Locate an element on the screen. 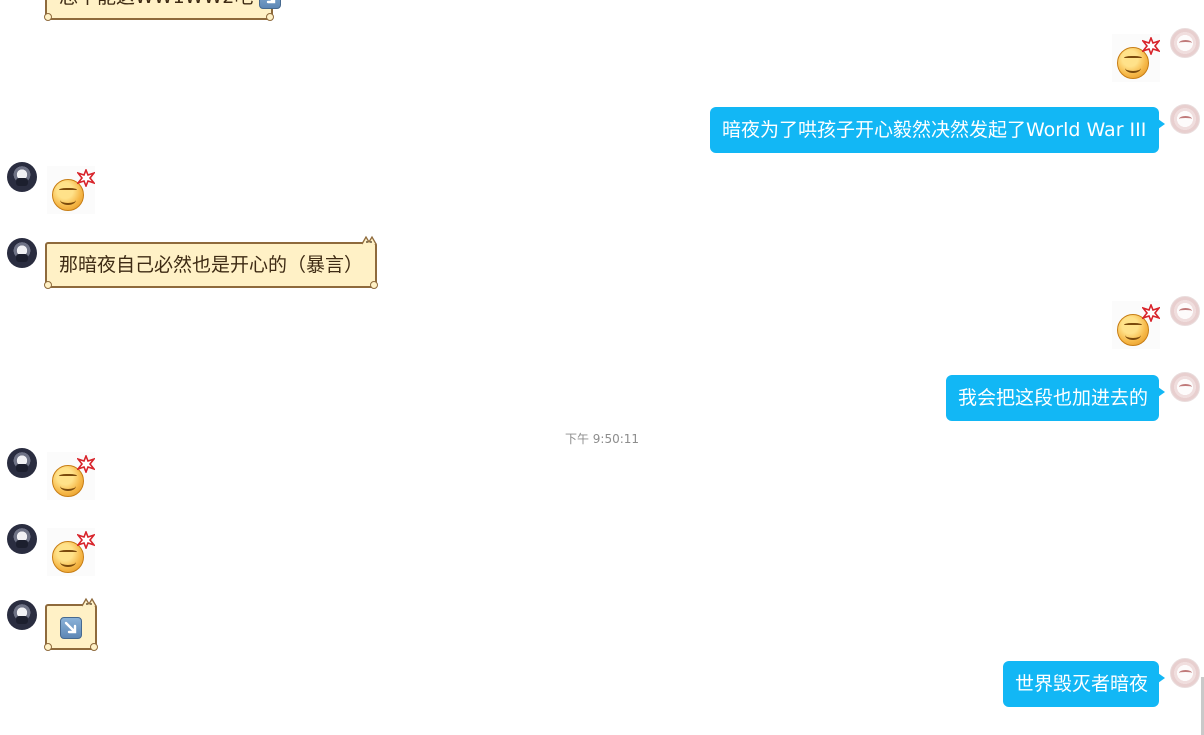  message-text-10: 世界毁灭者暗夜 is located at coordinates (1082, 684).